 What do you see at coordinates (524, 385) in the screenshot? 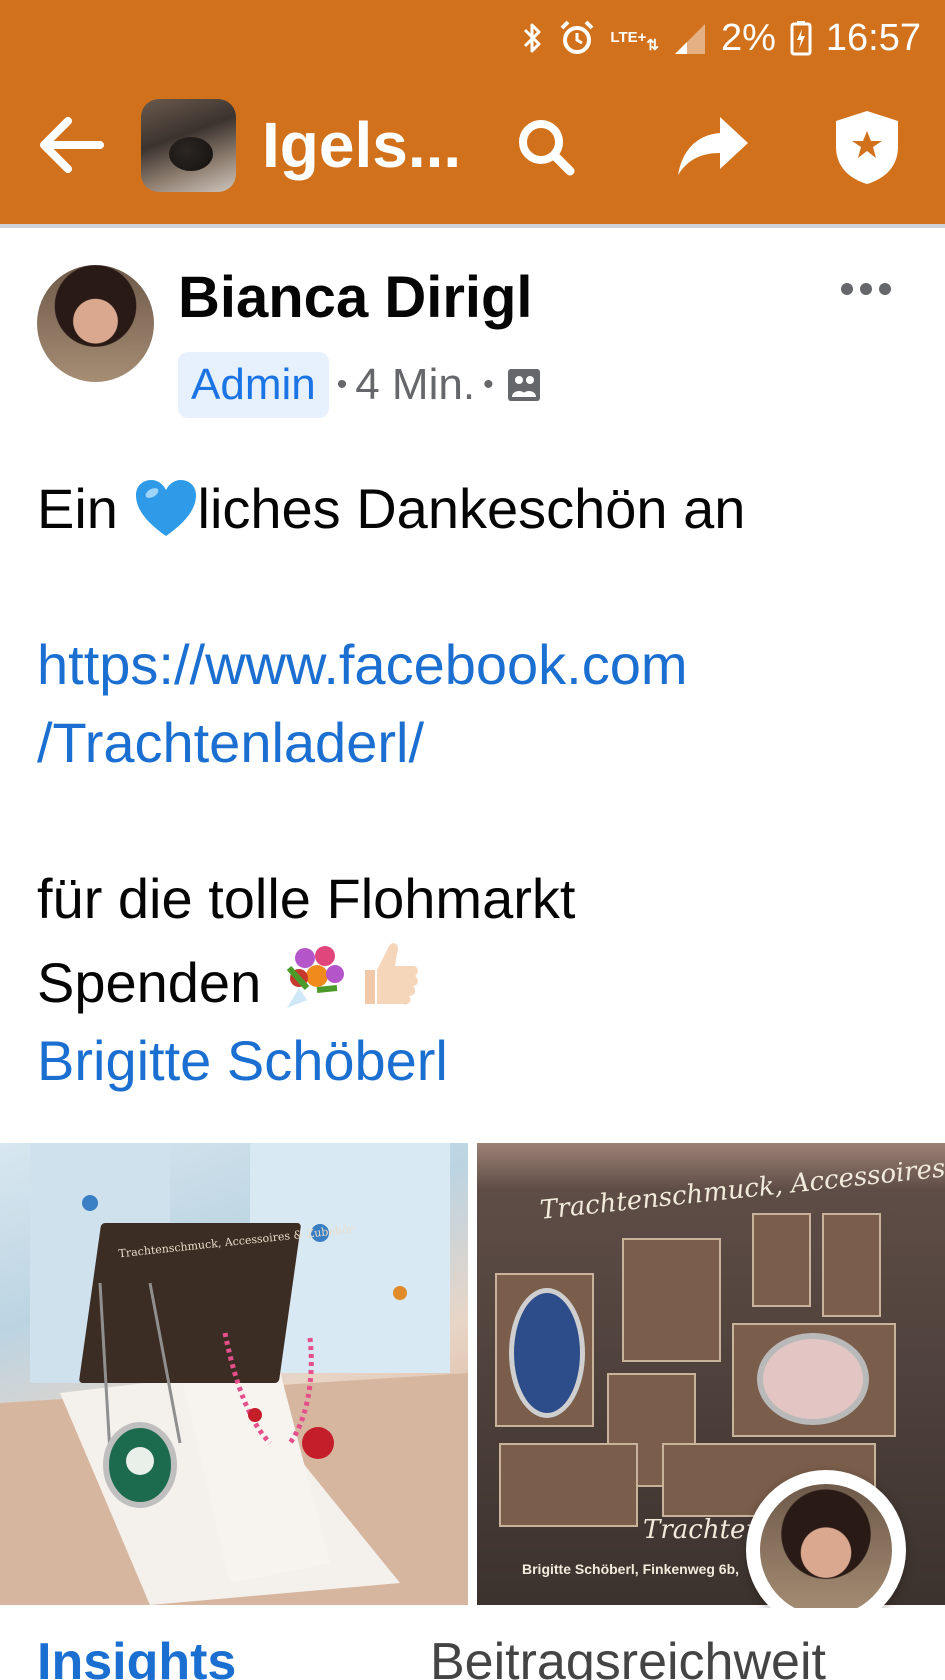
I see `photo-album-icon` at bounding box center [524, 385].